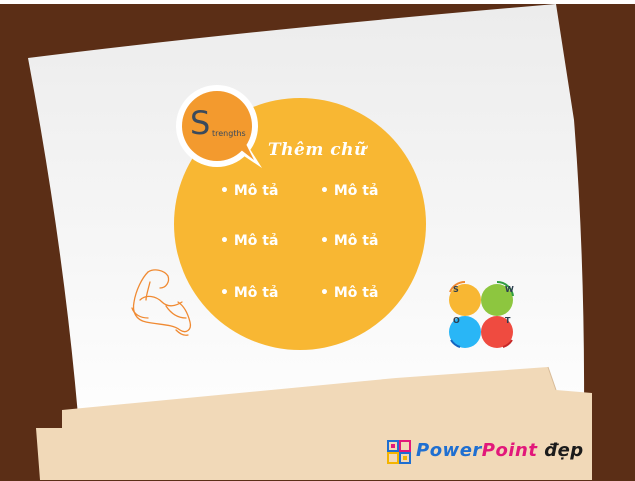 The width and height of the screenshot is (635, 481). I want to click on swot-s-label: S, so click(456, 289).